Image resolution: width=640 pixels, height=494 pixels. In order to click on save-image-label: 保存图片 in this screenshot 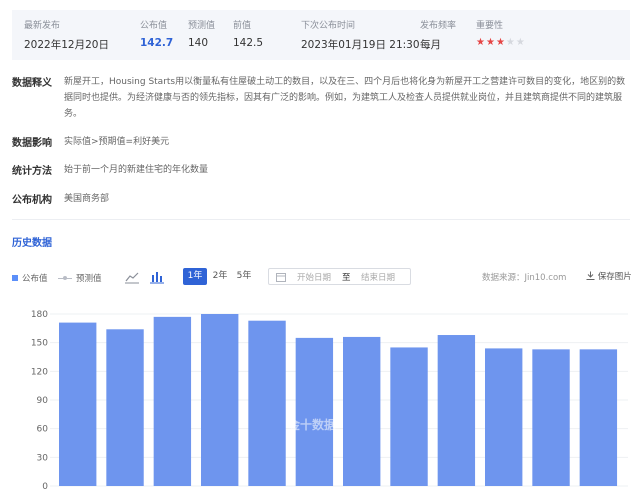, I will do `click(614, 277)`.